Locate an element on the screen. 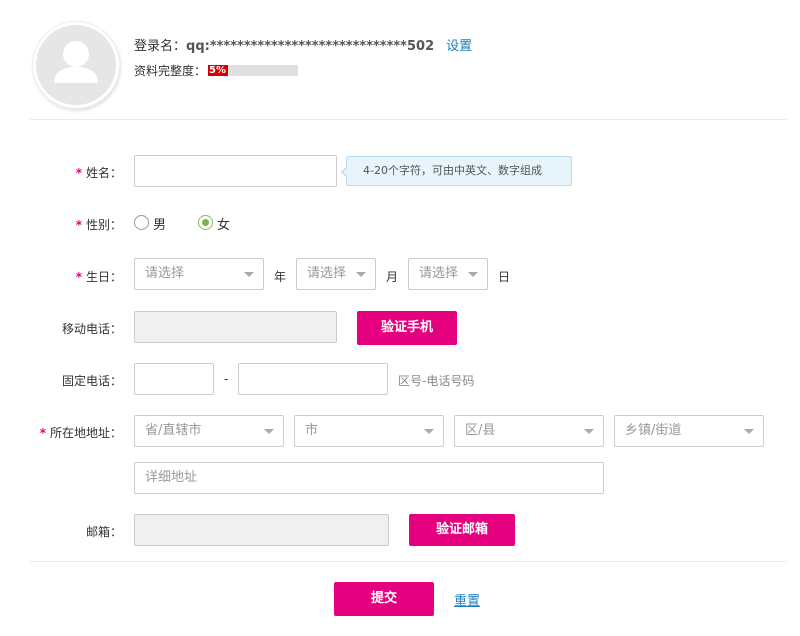  profile-progress-bar: 5% is located at coordinates (253, 70).